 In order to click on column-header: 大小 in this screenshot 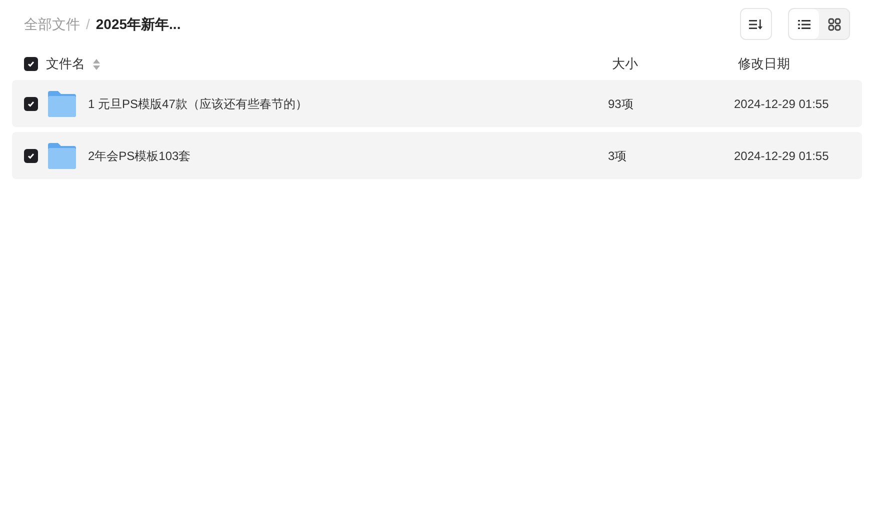, I will do `click(659, 64)`.